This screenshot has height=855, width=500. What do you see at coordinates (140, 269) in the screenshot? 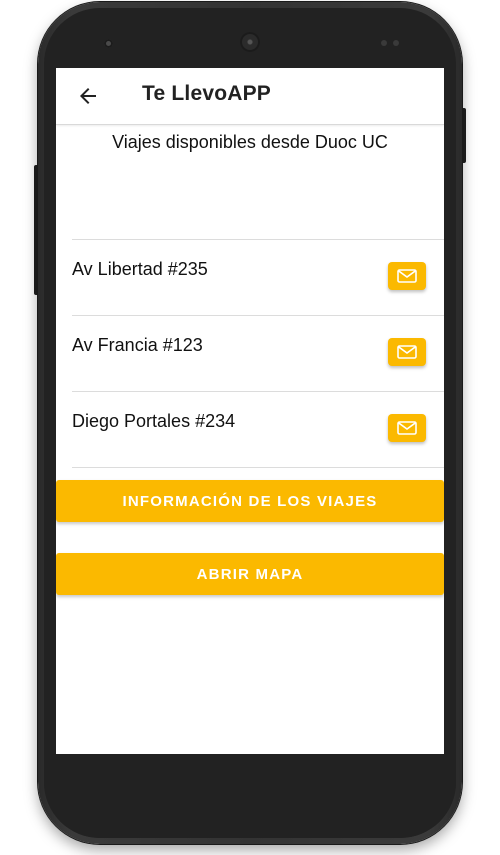
I see `trip-address: Av Libertad #235` at bounding box center [140, 269].